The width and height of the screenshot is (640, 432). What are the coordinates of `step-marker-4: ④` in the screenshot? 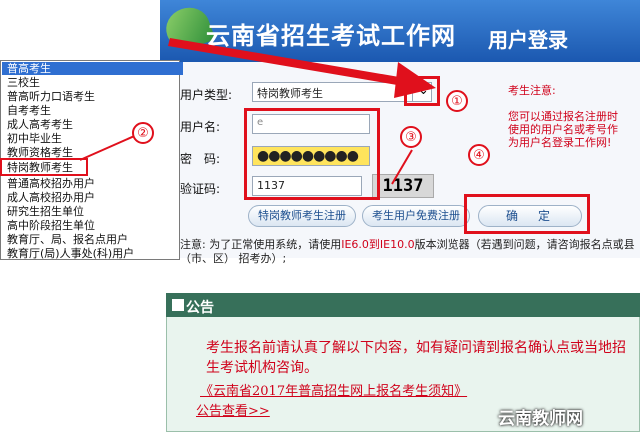 It's located at (479, 155).